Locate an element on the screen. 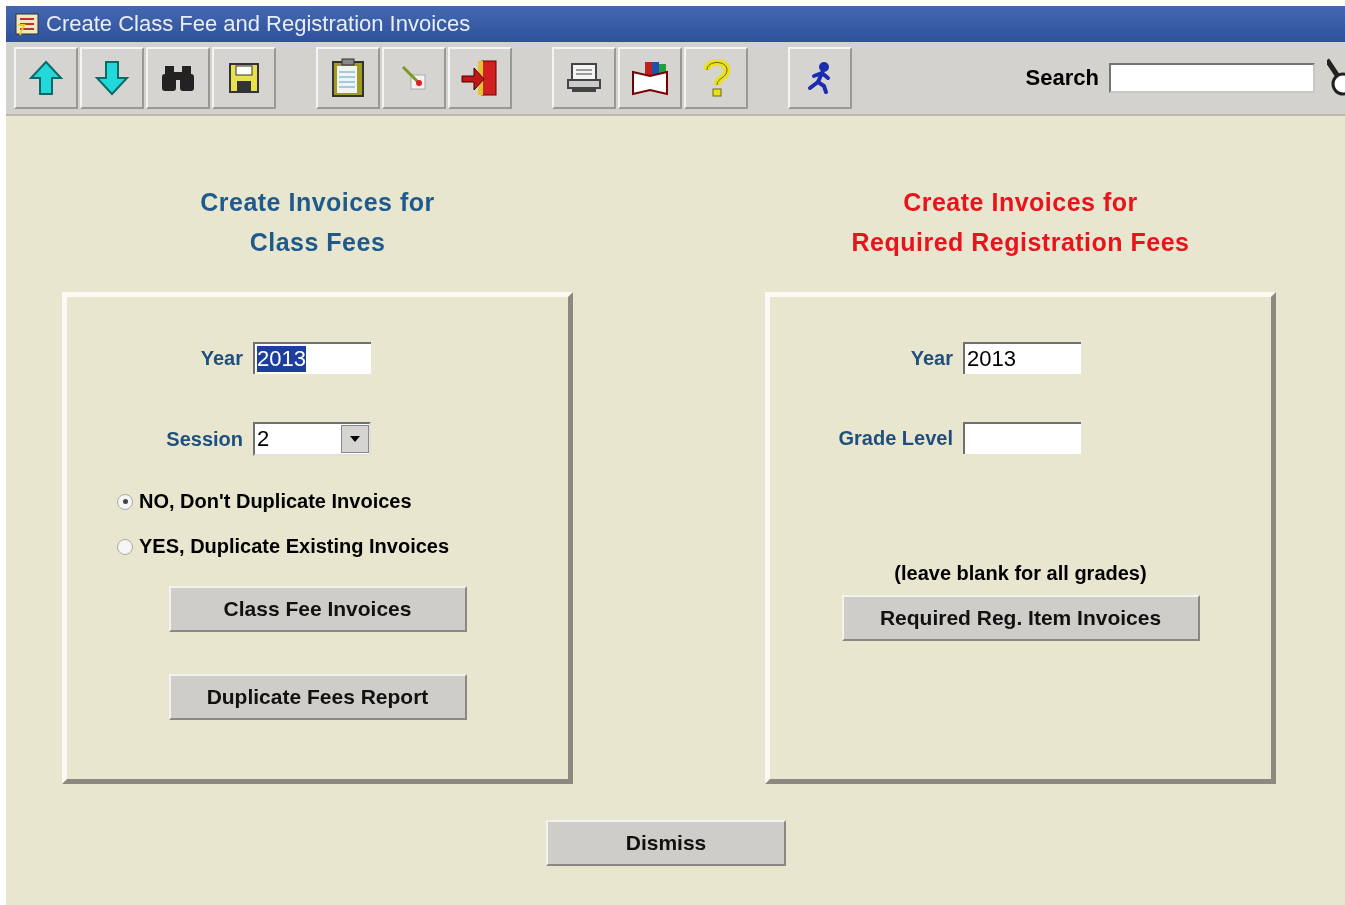 This screenshot has width=1345, height=905. dismiss-button: Dismiss is located at coordinates (666, 843).